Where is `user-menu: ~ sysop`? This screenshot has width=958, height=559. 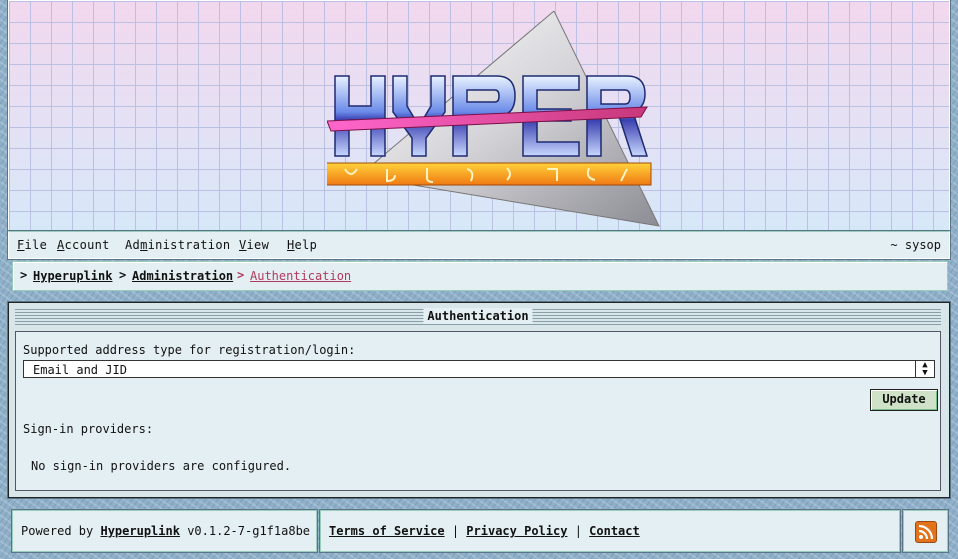 user-menu: ~ sysop is located at coordinates (915, 245).